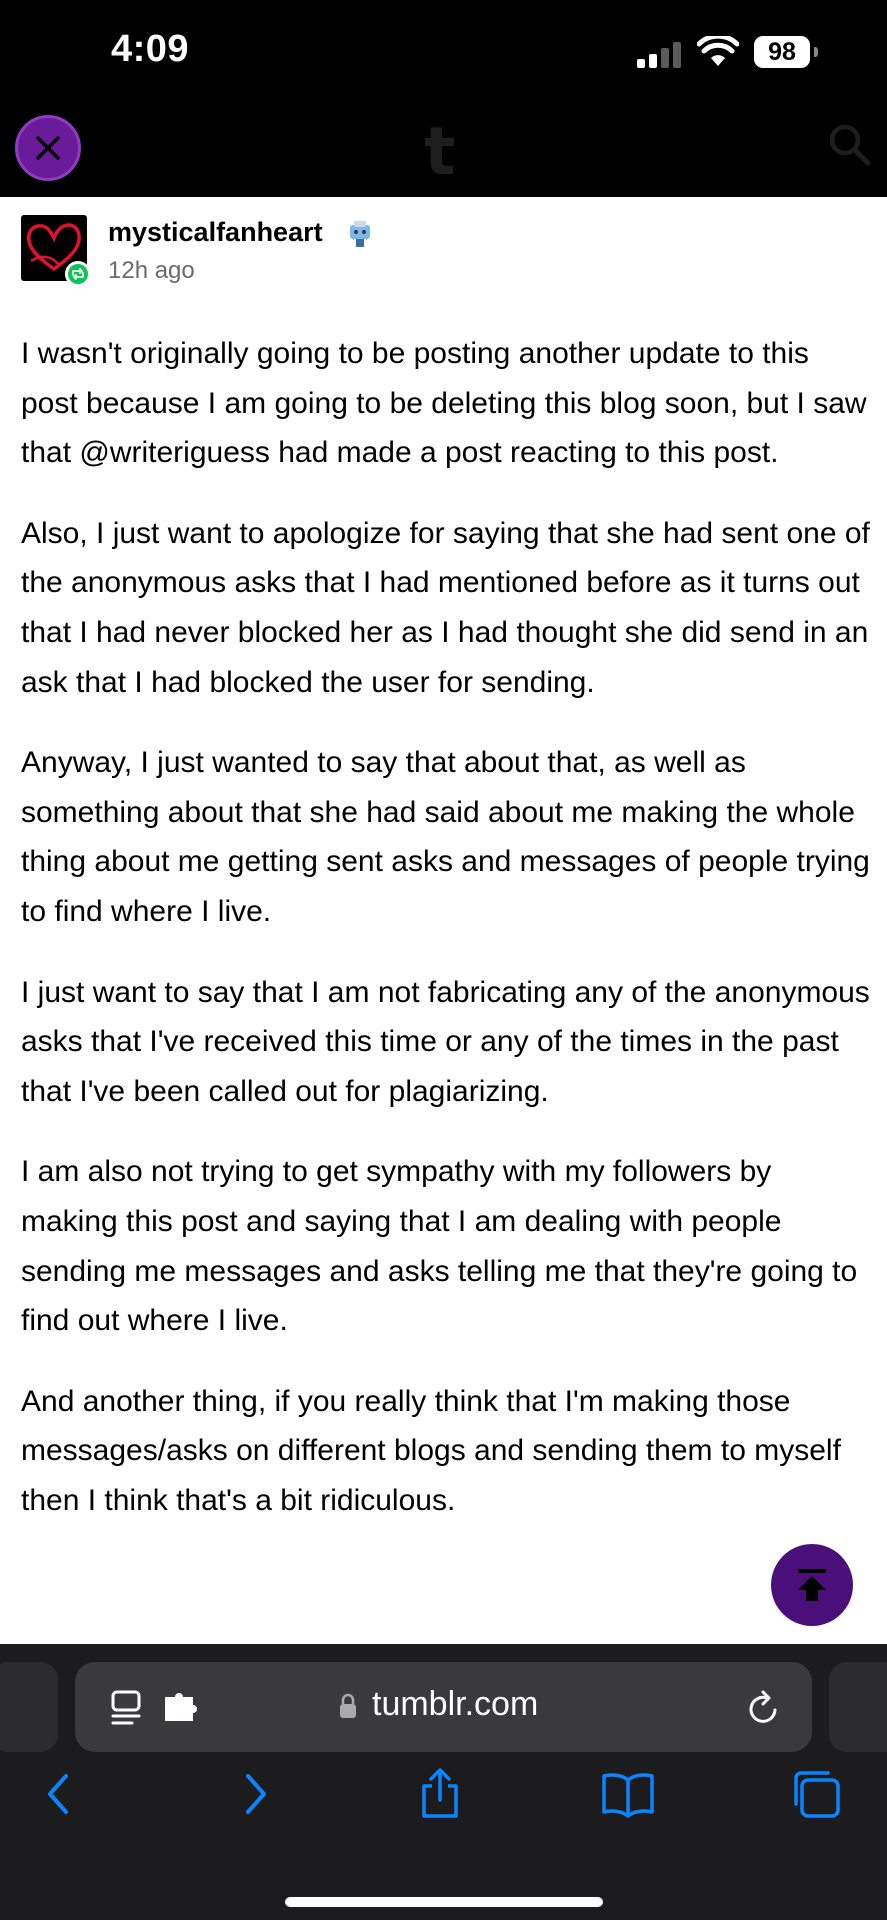  Describe the element at coordinates (127, 1708) in the screenshot. I see `reader-icon` at that location.